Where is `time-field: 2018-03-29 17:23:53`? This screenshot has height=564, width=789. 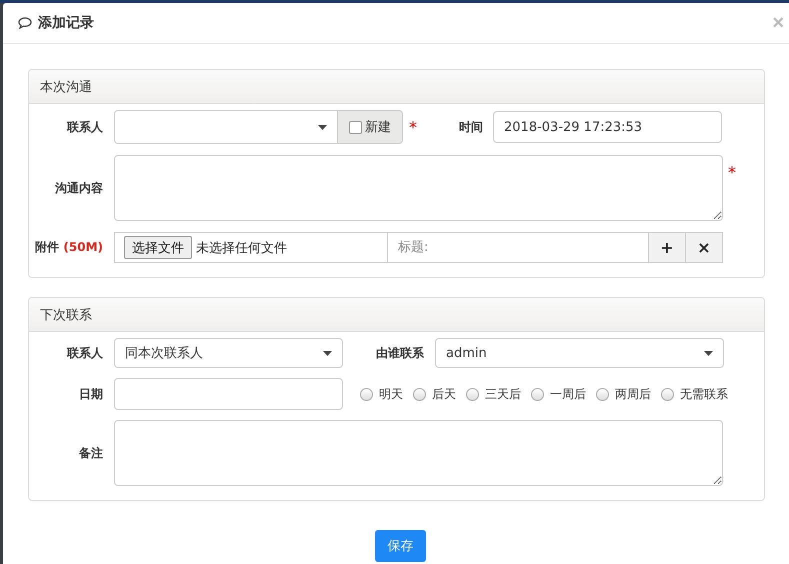 time-field: 2018-03-29 17:23:53 is located at coordinates (607, 127).